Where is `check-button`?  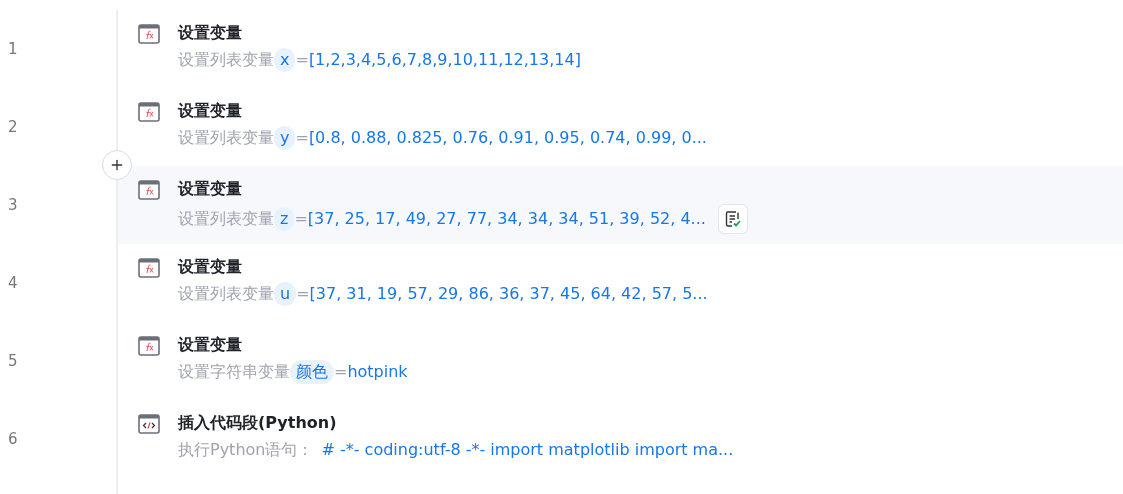
check-button is located at coordinates (732, 219).